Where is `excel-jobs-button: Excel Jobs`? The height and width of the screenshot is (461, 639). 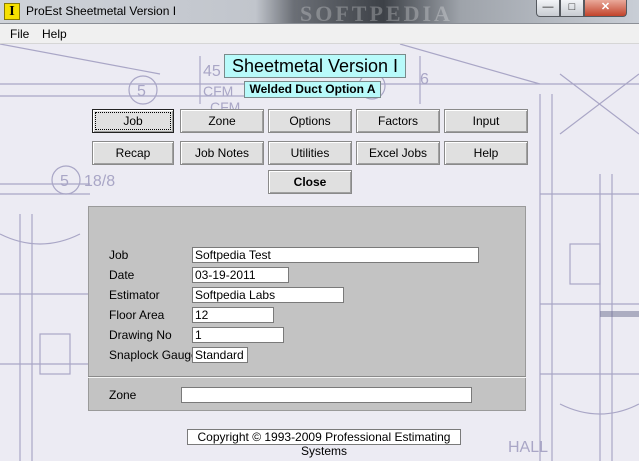
excel-jobs-button: Excel Jobs is located at coordinates (398, 153).